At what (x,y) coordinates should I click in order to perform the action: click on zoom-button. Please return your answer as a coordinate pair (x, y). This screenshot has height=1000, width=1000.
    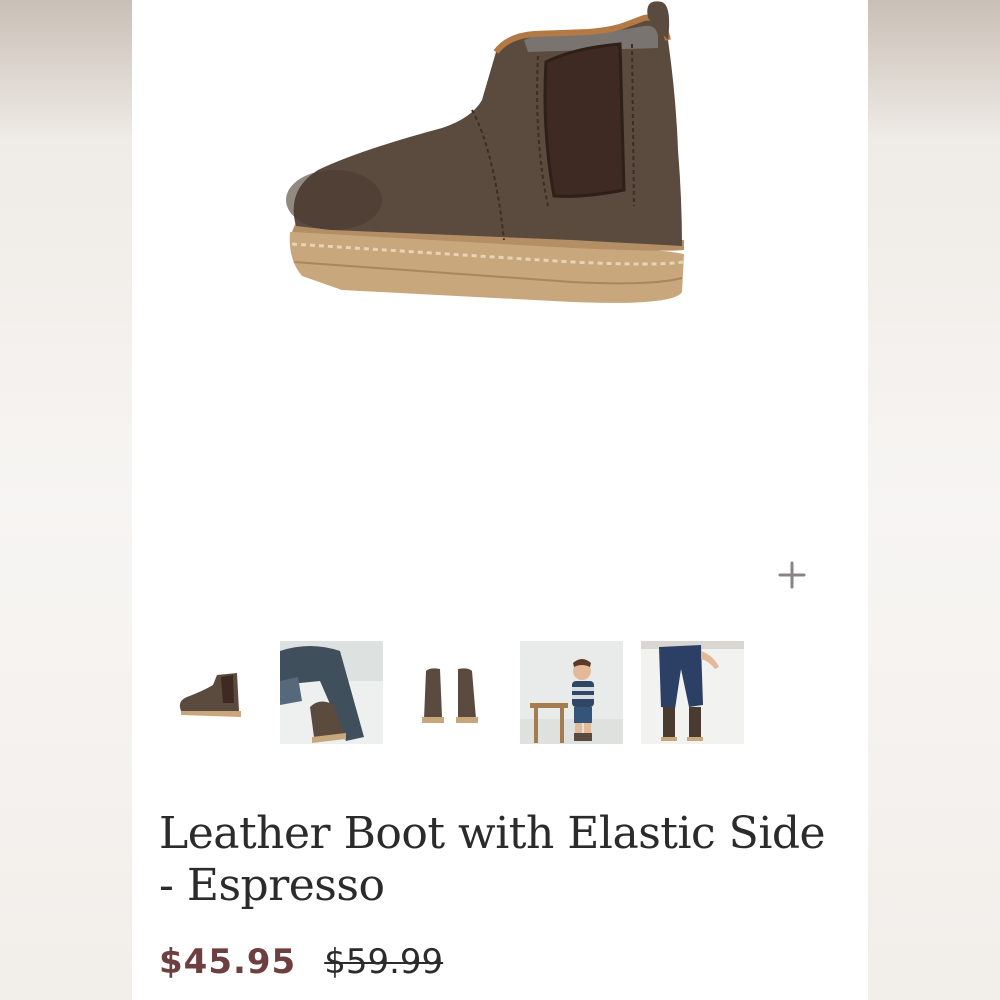
    Looking at the image, I should click on (792, 575).